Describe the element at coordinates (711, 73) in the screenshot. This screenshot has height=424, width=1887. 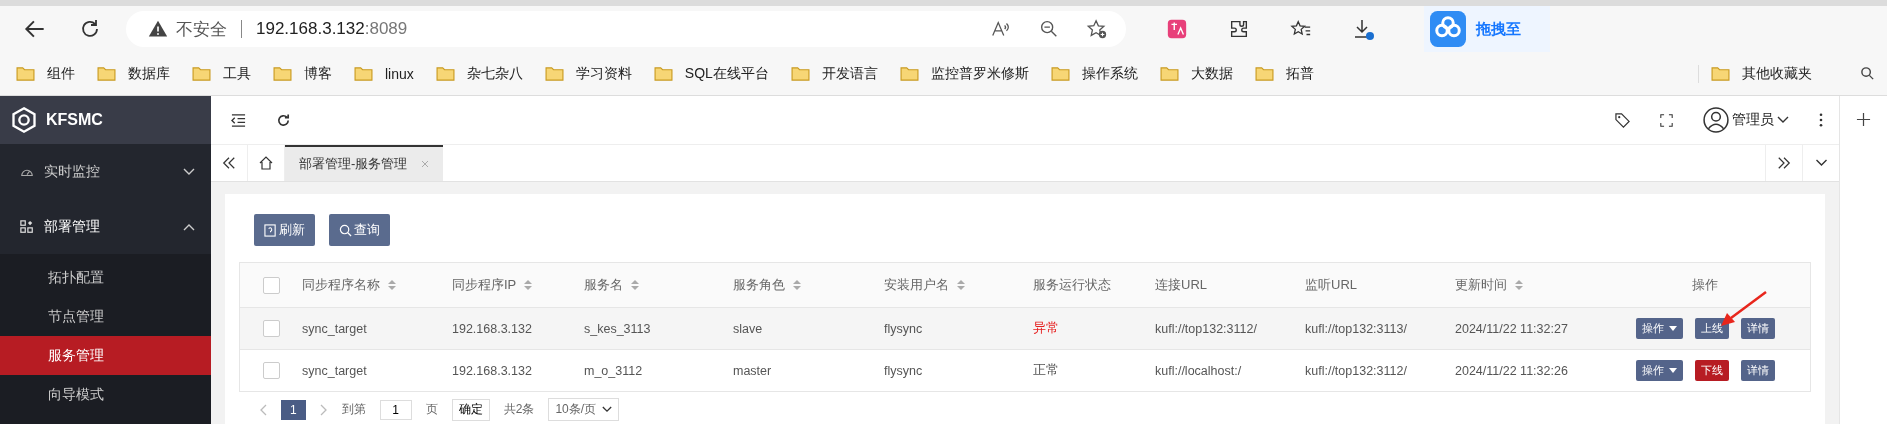
I see `bookmark: SQL在线平台` at that location.